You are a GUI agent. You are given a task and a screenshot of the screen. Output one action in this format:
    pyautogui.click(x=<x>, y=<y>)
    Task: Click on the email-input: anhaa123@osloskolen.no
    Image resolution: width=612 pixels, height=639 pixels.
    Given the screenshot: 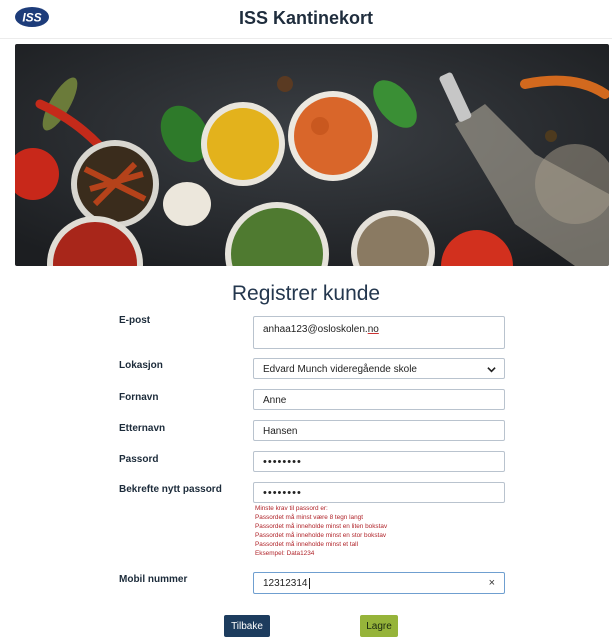 What is the action you would take?
    pyautogui.click(x=379, y=332)
    